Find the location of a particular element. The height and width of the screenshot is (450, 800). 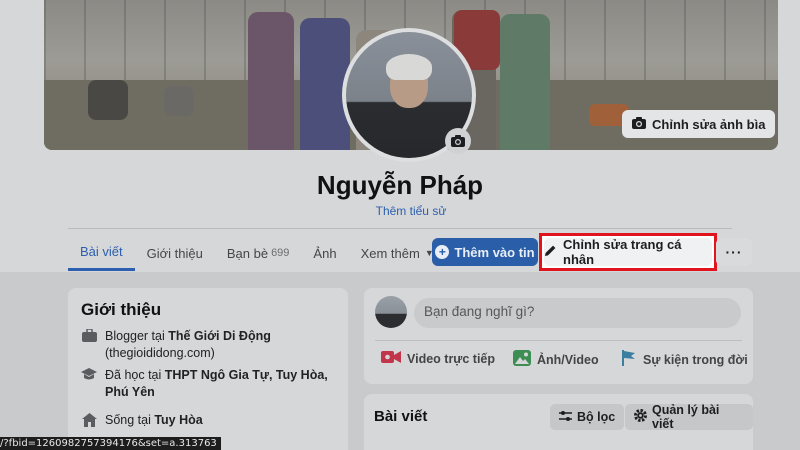

update-avatar-camera-icon is located at coordinates (458, 141).